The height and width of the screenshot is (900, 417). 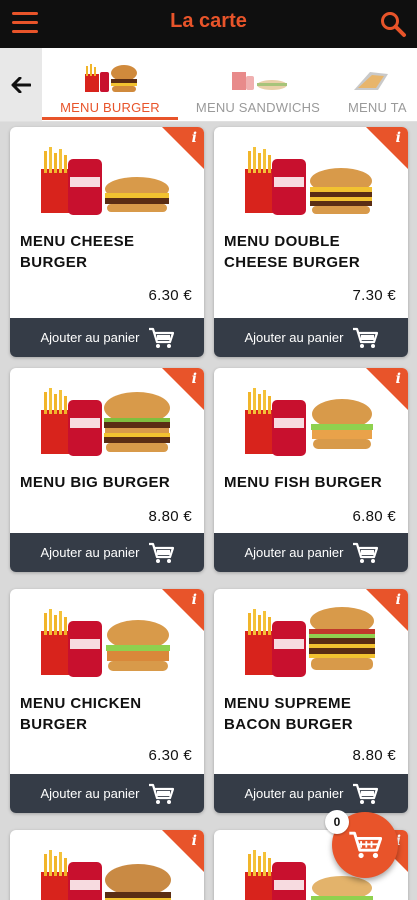 What do you see at coordinates (393, 24) in the screenshot?
I see `search-icon` at bounding box center [393, 24].